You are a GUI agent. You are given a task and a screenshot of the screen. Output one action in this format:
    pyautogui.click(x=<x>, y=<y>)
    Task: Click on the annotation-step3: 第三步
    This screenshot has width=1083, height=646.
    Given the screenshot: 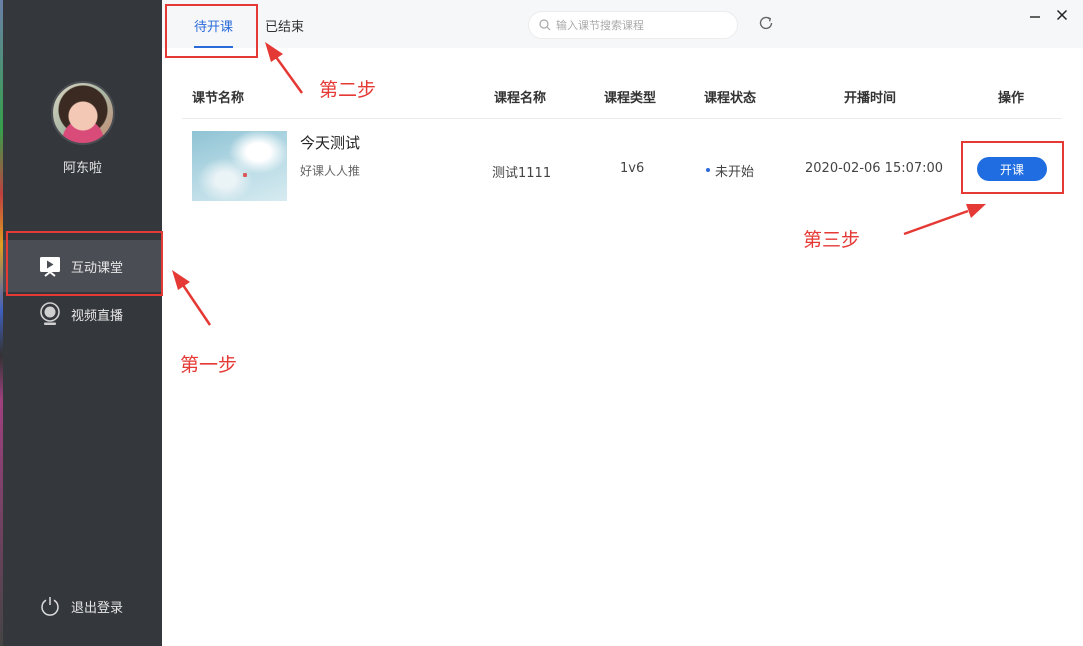 What is the action you would take?
    pyautogui.click(x=832, y=240)
    